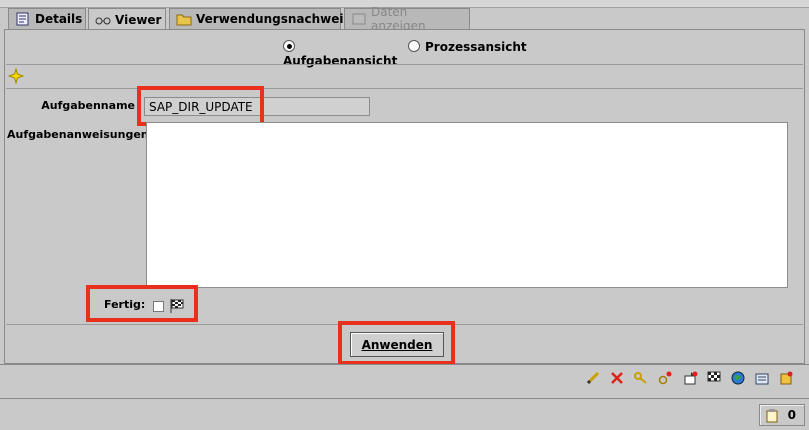 Image resolution: width=809 pixels, height=430 pixels. What do you see at coordinates (359, 19) in the screenshot?
I see `data-icon` at bounding box center [359, 19].